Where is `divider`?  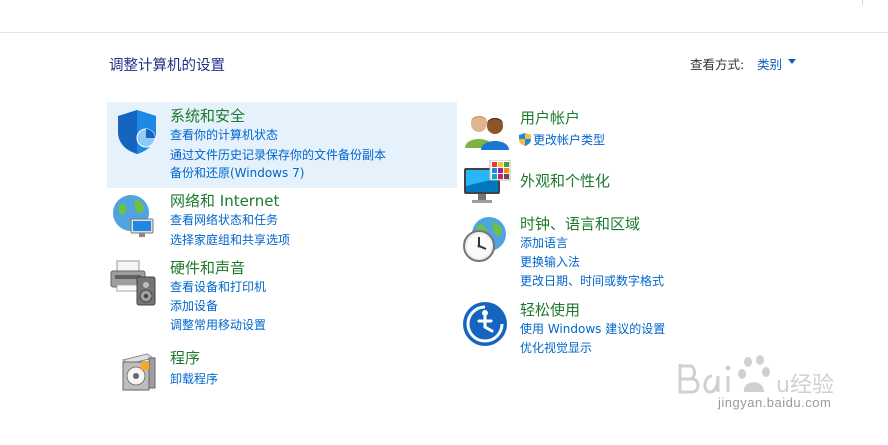 divider is located at coordinates (862, 2).